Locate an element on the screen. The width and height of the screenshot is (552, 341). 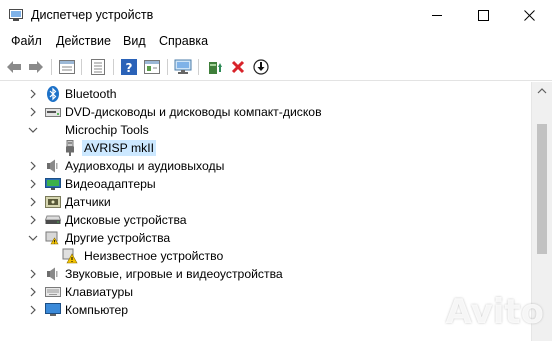
warning-device-icon is located at coordinates (70, 256).